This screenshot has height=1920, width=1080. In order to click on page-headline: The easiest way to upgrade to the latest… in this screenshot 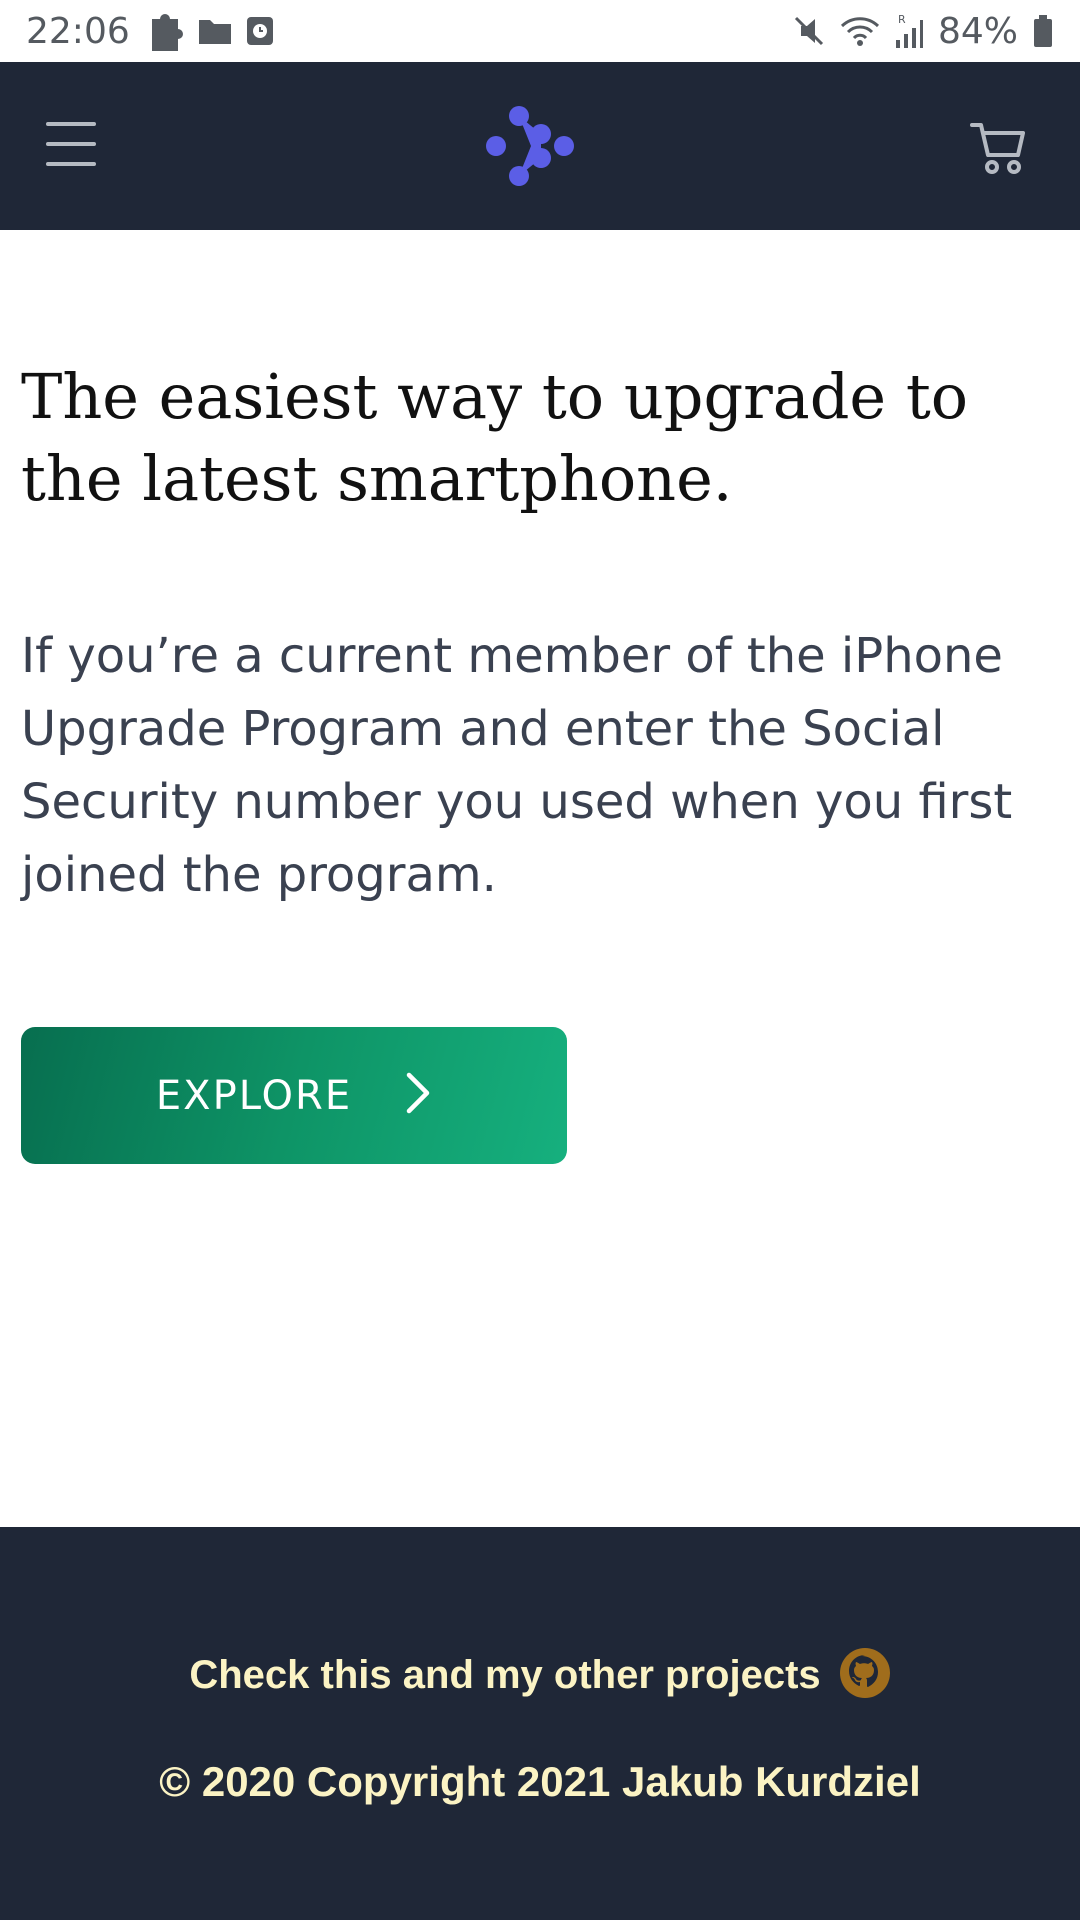, I will do `click(495, 437)`.